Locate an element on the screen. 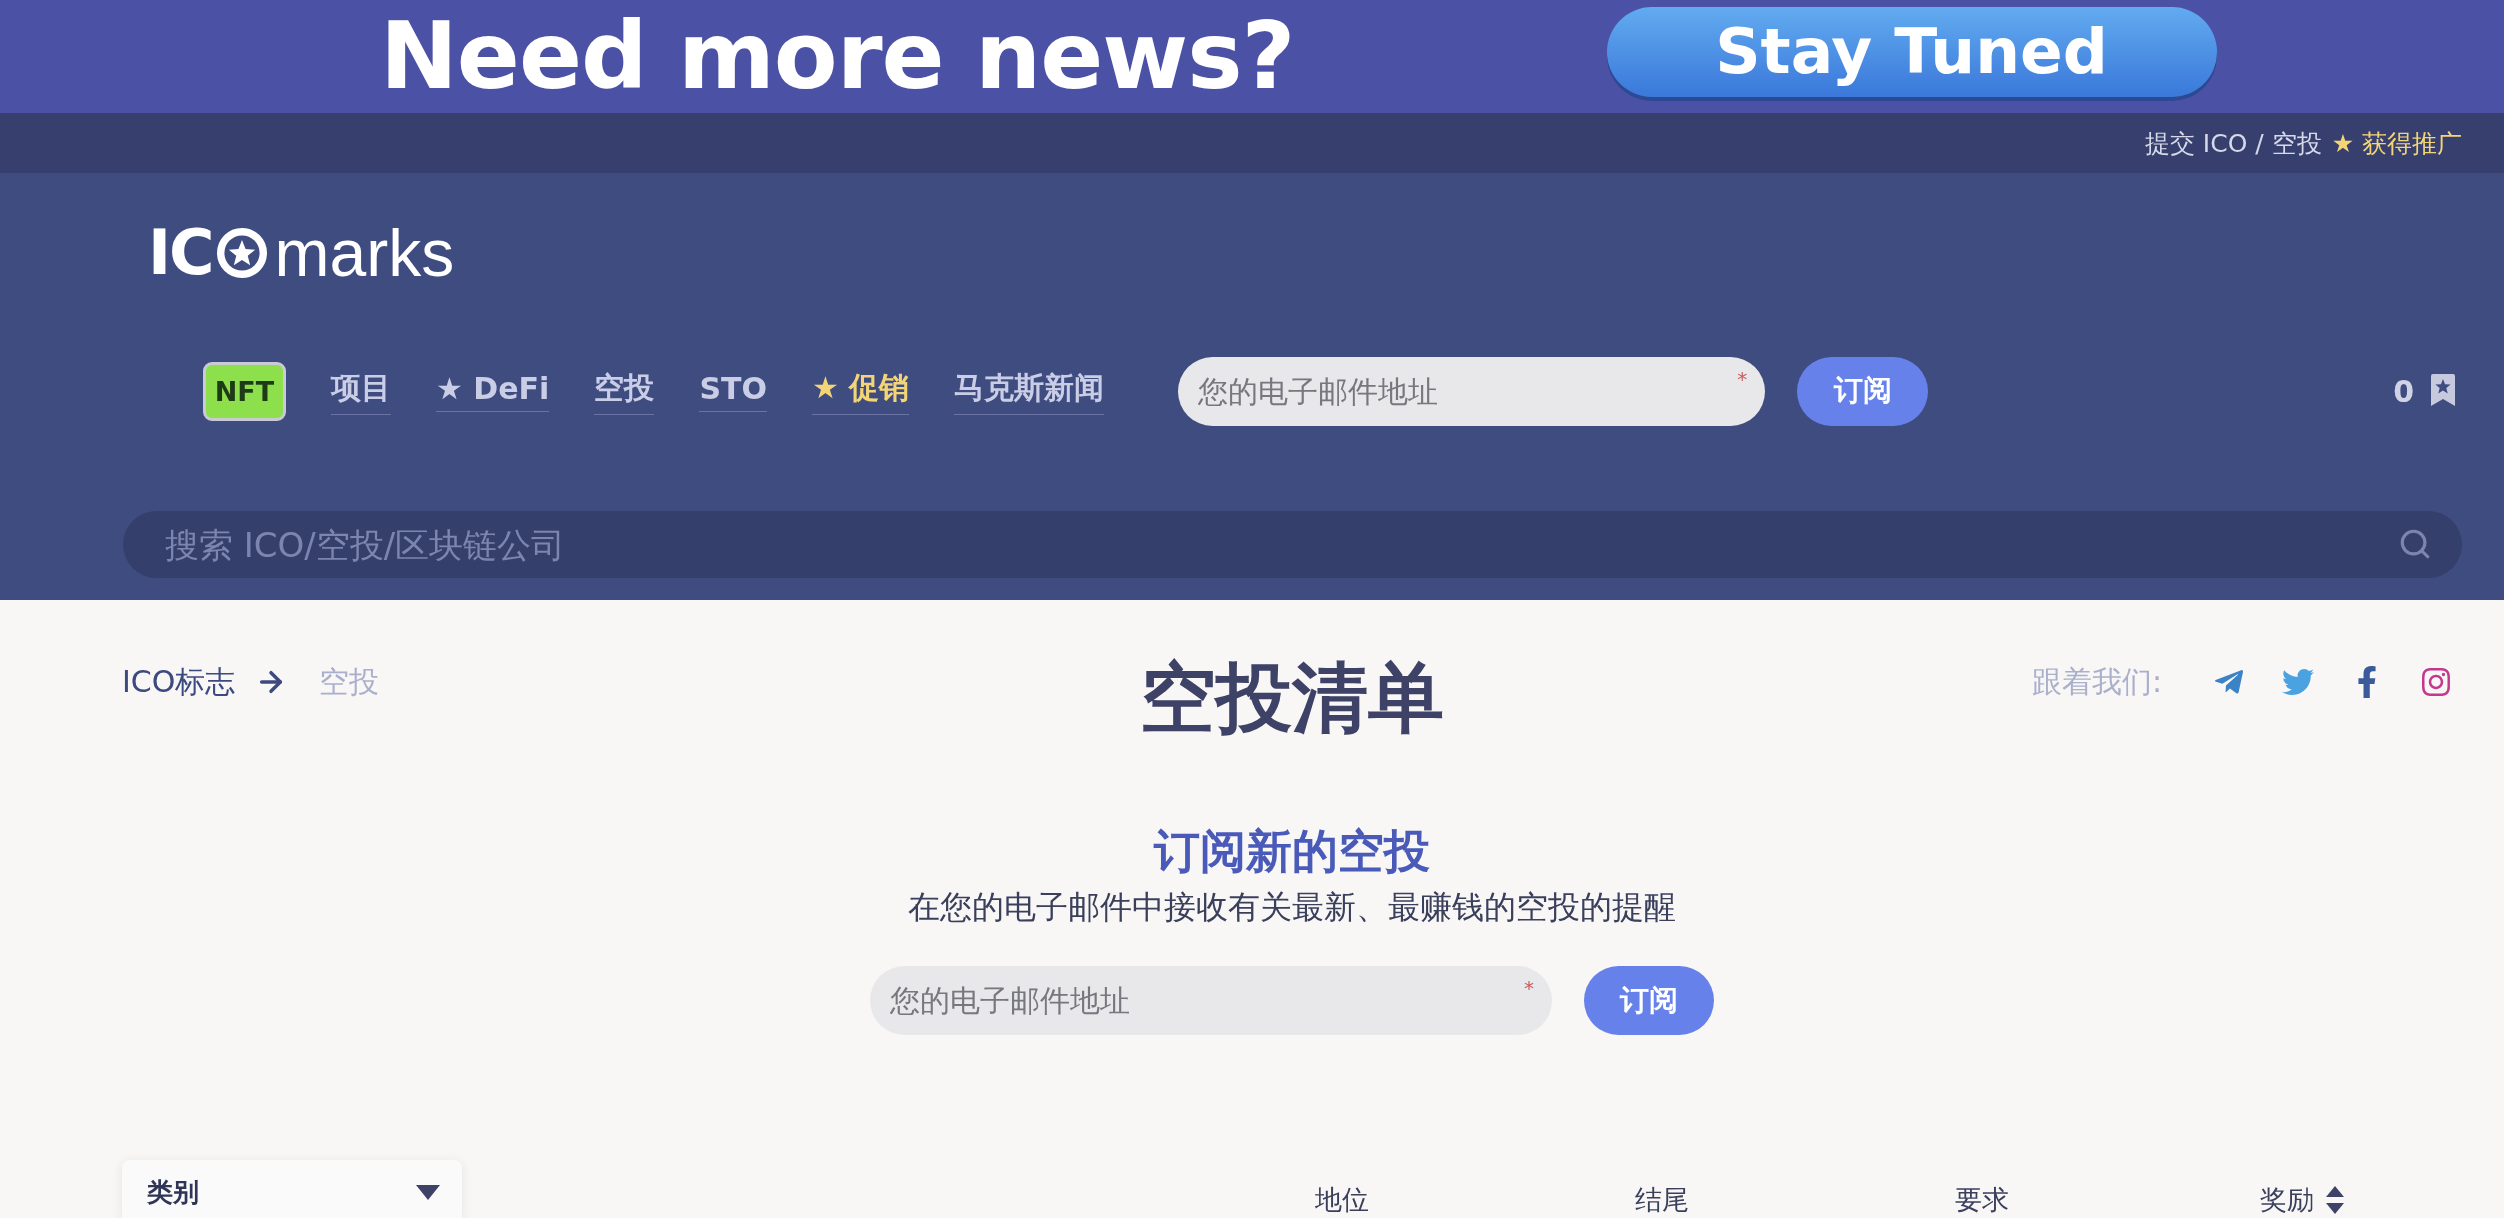 This screenshot has height=1218, width=2504. submit-link: 提交 ICO / 空投 is located at coordinates (2233, 143).